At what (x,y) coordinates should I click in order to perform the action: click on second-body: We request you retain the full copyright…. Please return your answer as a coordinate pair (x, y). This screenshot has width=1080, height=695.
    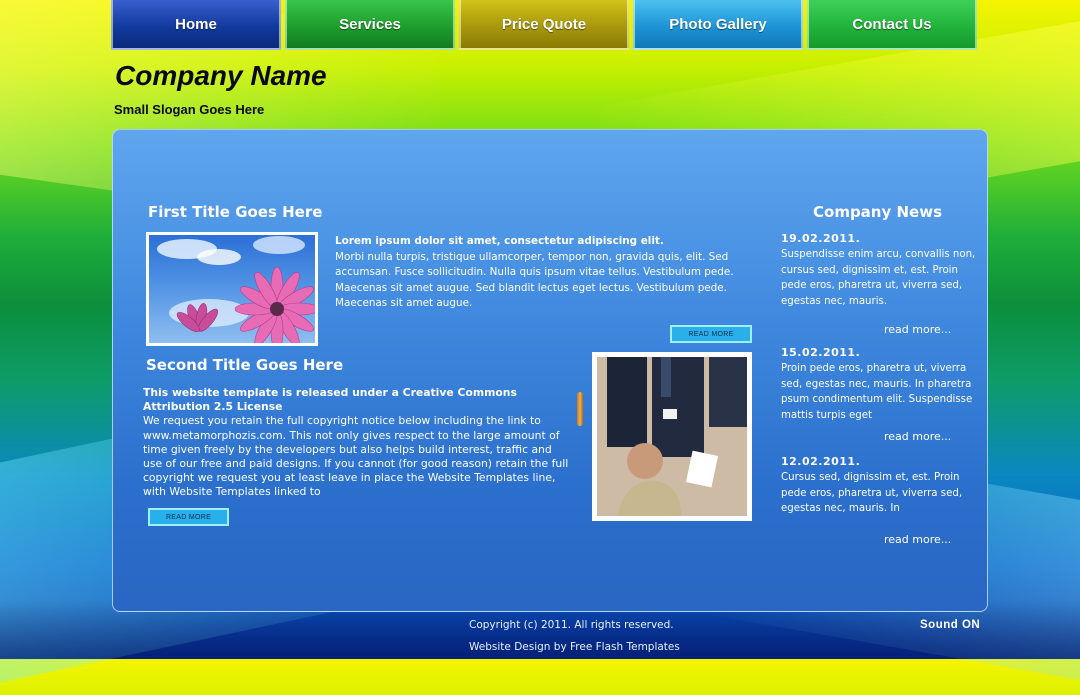
    Looking at the image, I should click on (356, 456).